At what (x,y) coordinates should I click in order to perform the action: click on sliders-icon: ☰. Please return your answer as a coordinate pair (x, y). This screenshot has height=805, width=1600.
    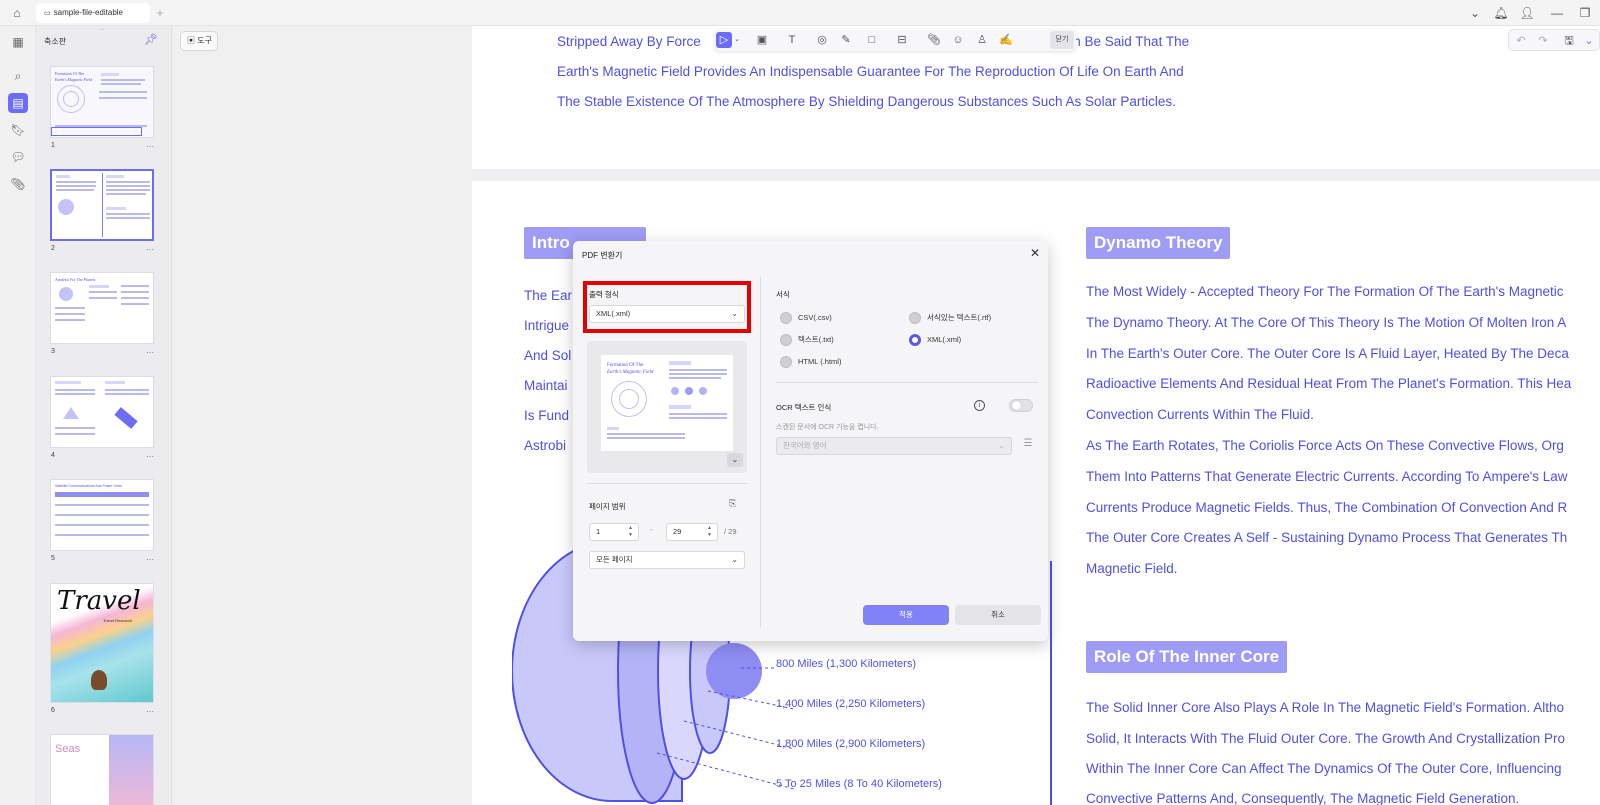
    Looking at the image, I should click on (1028, 444).